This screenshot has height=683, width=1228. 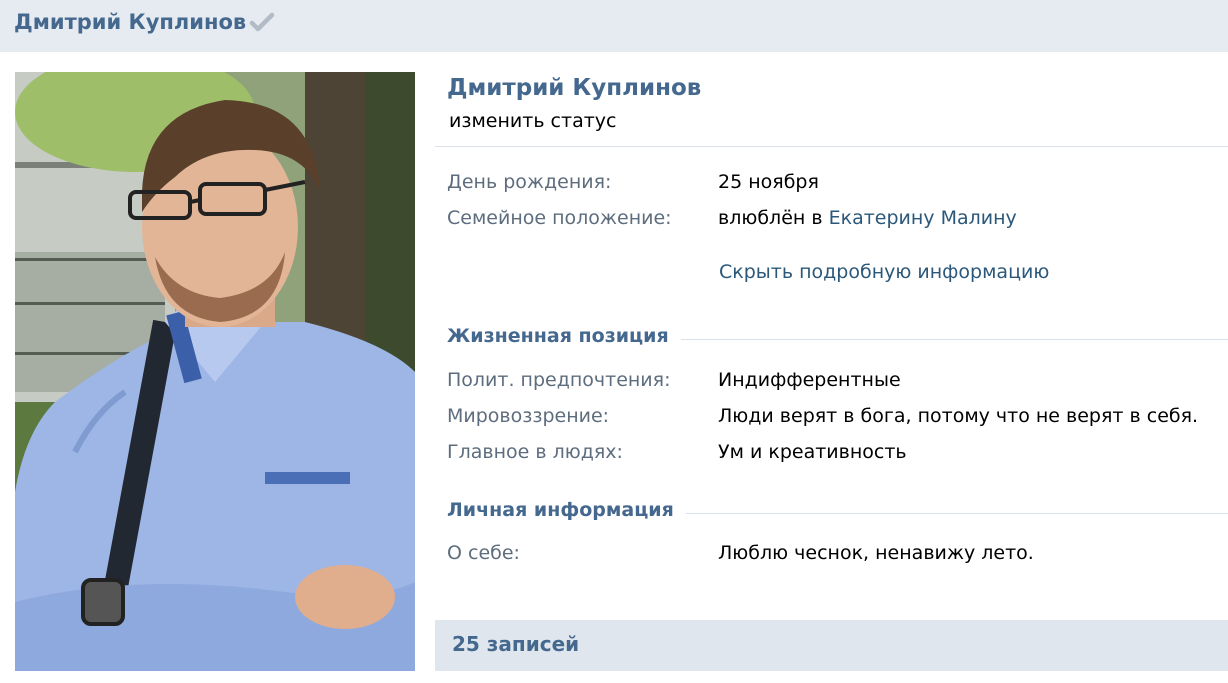 I want to click on info-row-people-main: Главное в людях: Ум и креативность, so click(x=837, y=455).